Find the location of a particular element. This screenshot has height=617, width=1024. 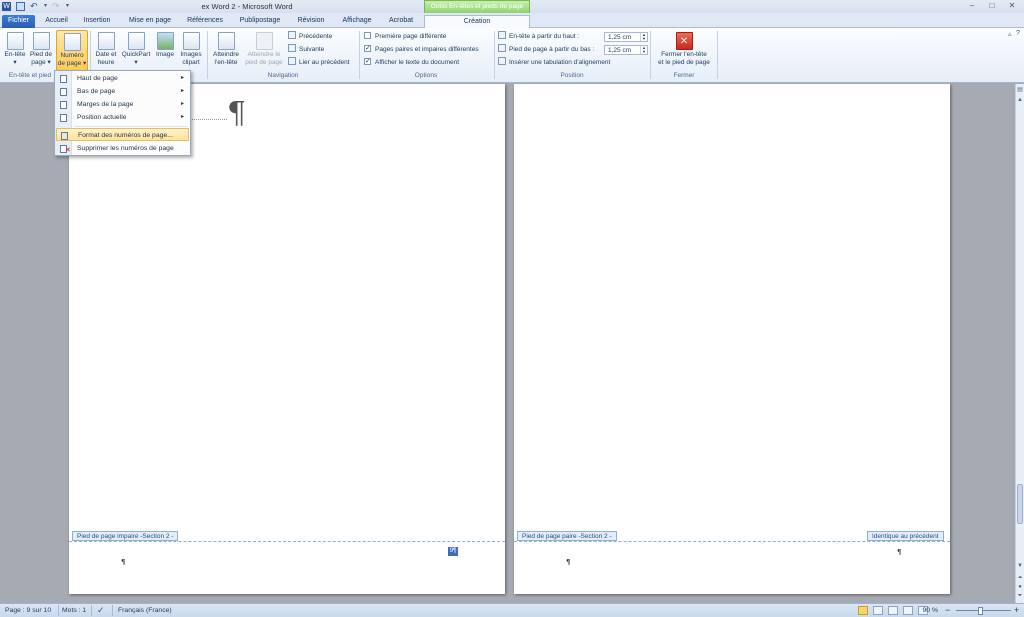

full-screen-view-icon is located at coordinates (878, 610).